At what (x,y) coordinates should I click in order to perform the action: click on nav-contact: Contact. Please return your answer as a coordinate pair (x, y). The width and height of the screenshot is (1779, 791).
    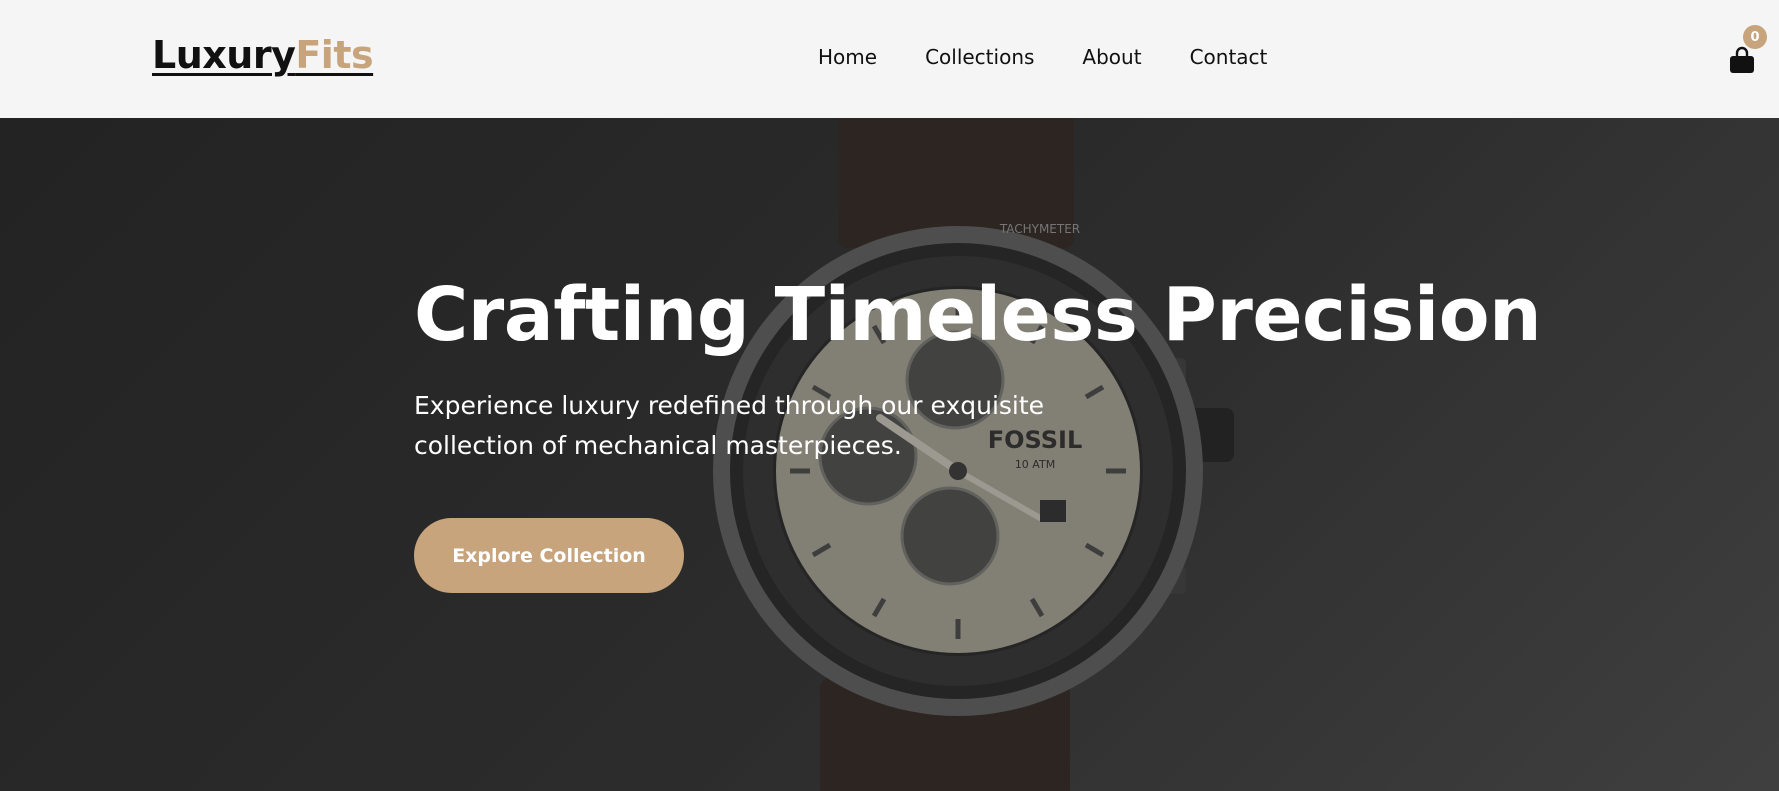
    Looking at the image, I should click on (1229, 57).